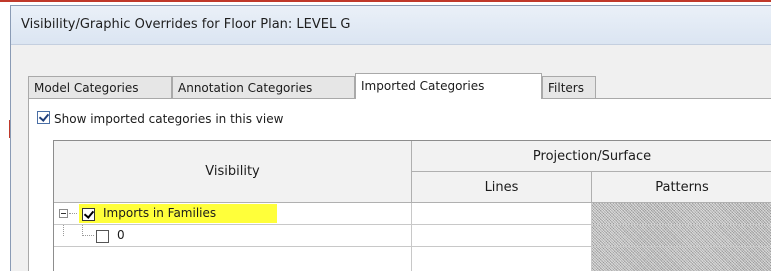 Image resolution: width=771 pixels, height=271 pixels. Describe the element at coordinates (121, 235) in the screenshot. I see `layer-0-label: 0` at that location.